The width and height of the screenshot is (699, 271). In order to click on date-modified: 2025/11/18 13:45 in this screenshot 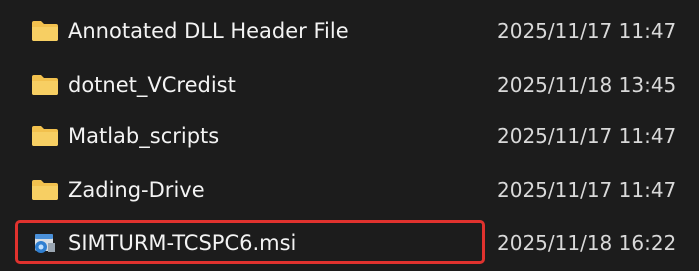, I will do `click(587, 85)`.